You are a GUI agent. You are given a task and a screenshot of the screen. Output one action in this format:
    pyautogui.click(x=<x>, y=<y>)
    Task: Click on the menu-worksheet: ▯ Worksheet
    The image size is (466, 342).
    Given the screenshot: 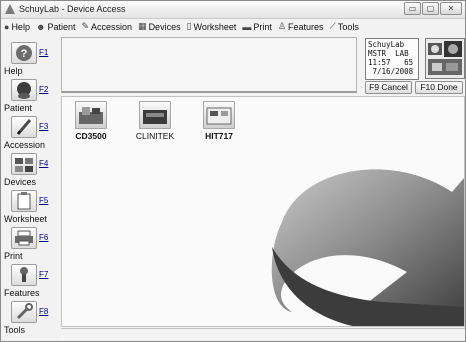 What is the action you would take?
    pyautogui.click(x=212, y=26)
    